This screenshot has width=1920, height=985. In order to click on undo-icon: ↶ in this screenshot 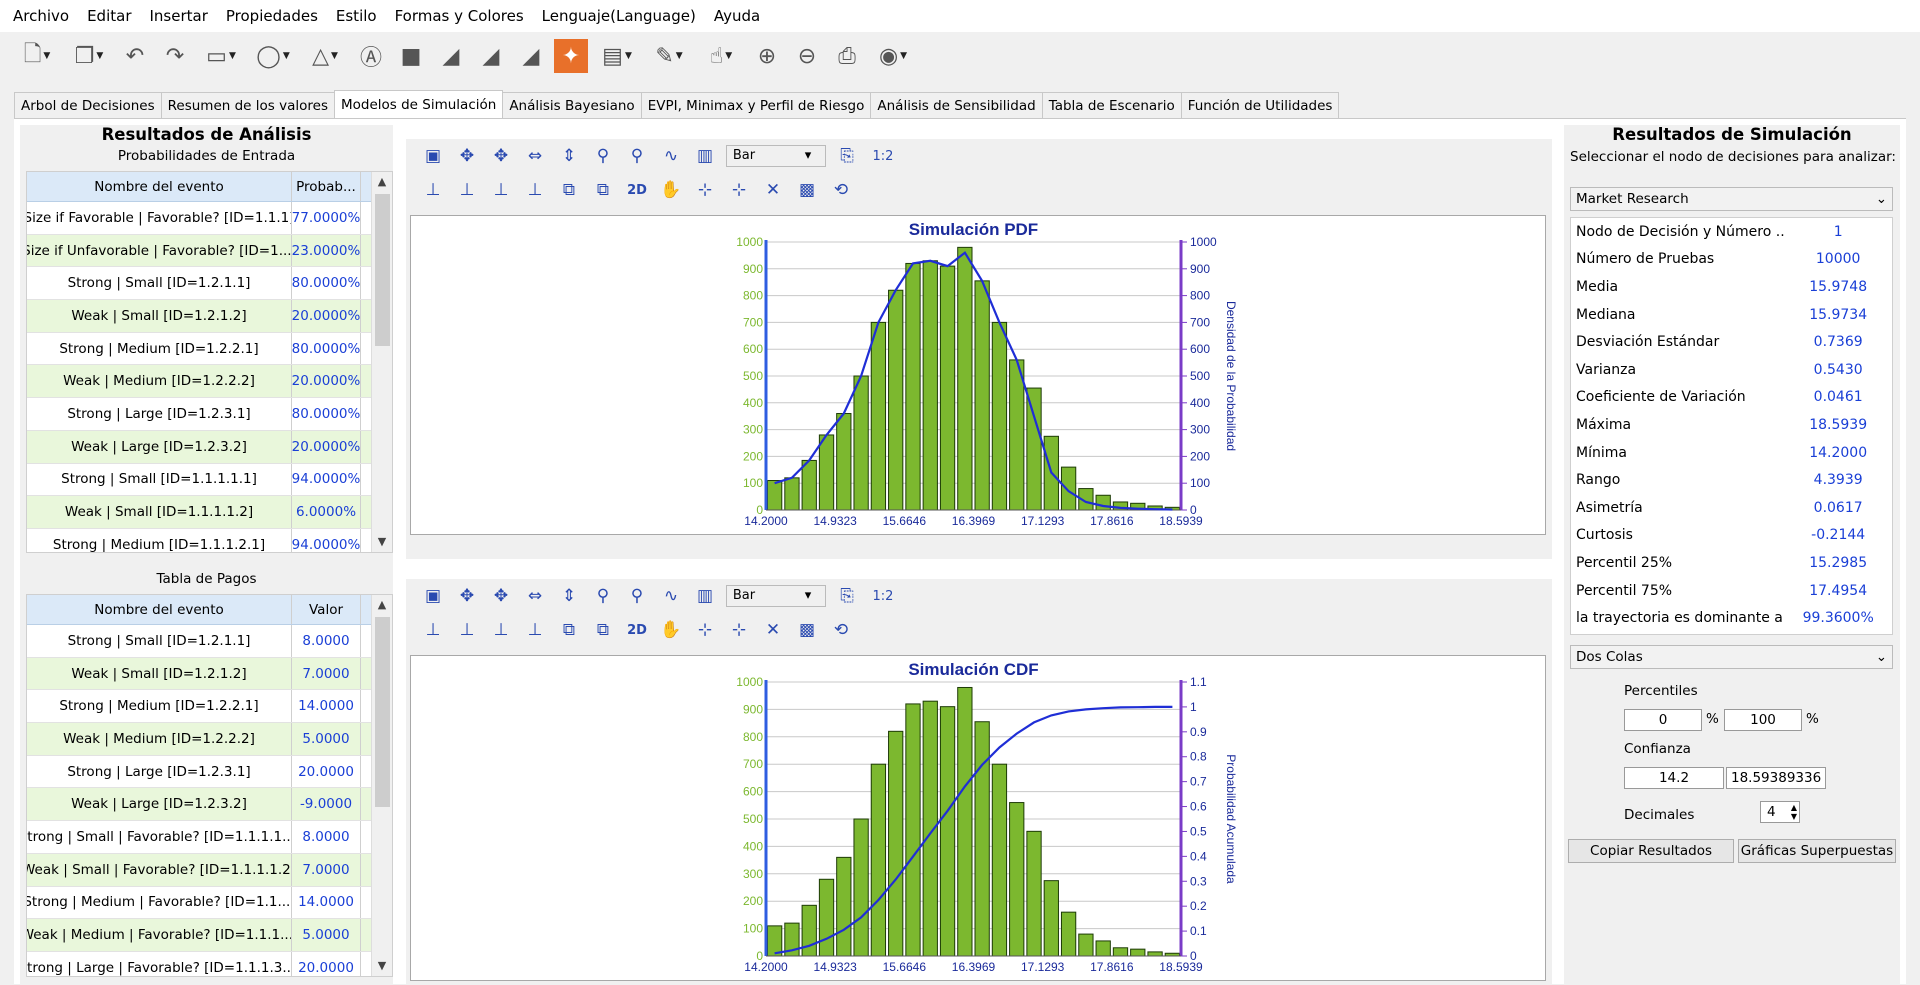, I will do `click(135, 56)`.